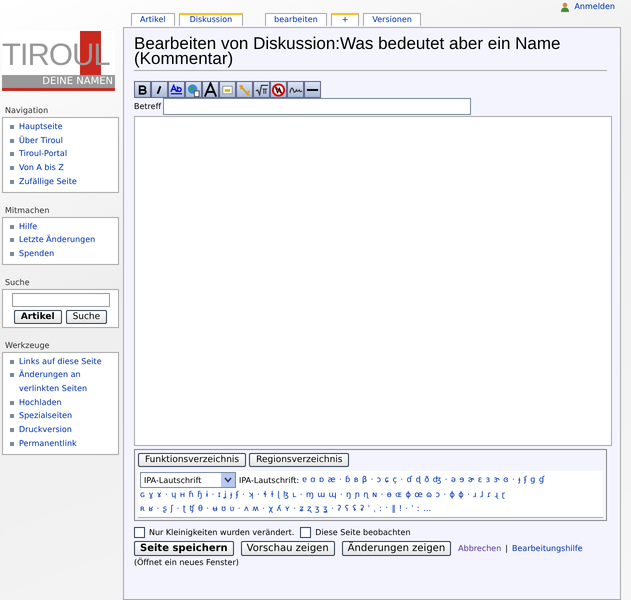 The width and height of the screenshot is (631, 600). I want to click on link-tool-icon, so click(176, 89).